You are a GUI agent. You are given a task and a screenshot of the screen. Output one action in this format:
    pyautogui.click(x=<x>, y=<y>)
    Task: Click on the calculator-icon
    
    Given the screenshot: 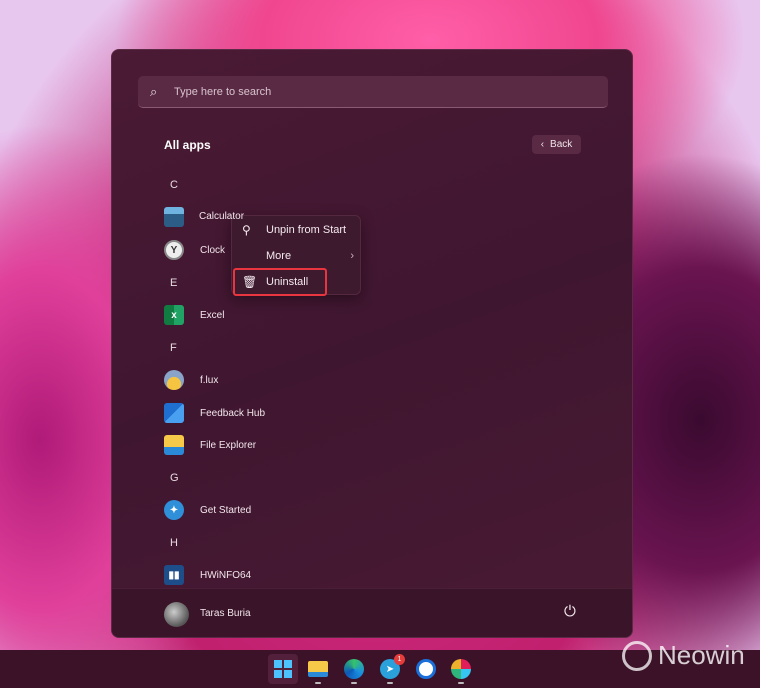 What is the action you would take?
    pyautogui.click(x=174, y=217)
    